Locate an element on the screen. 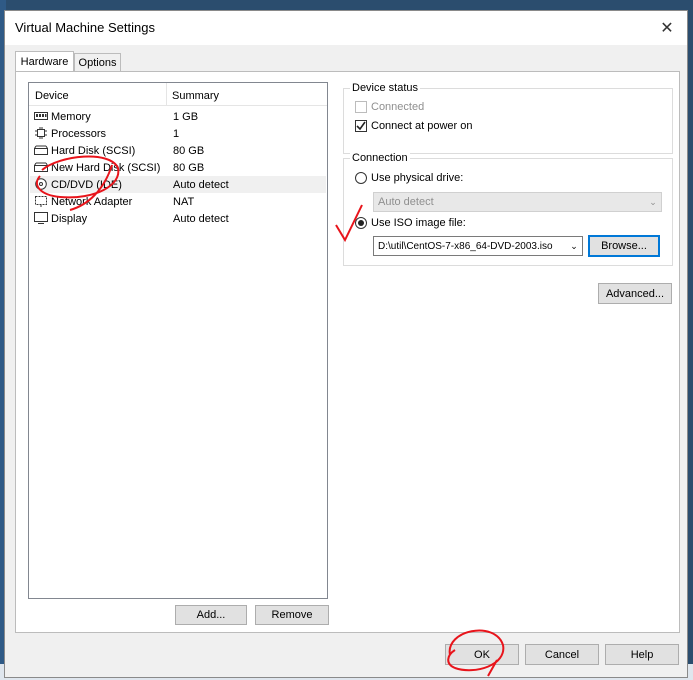 Image resolution: width=693 pixels, height=680 pixels. device-row-memory: Memory 1 GB is located at coordinates (178, 116).